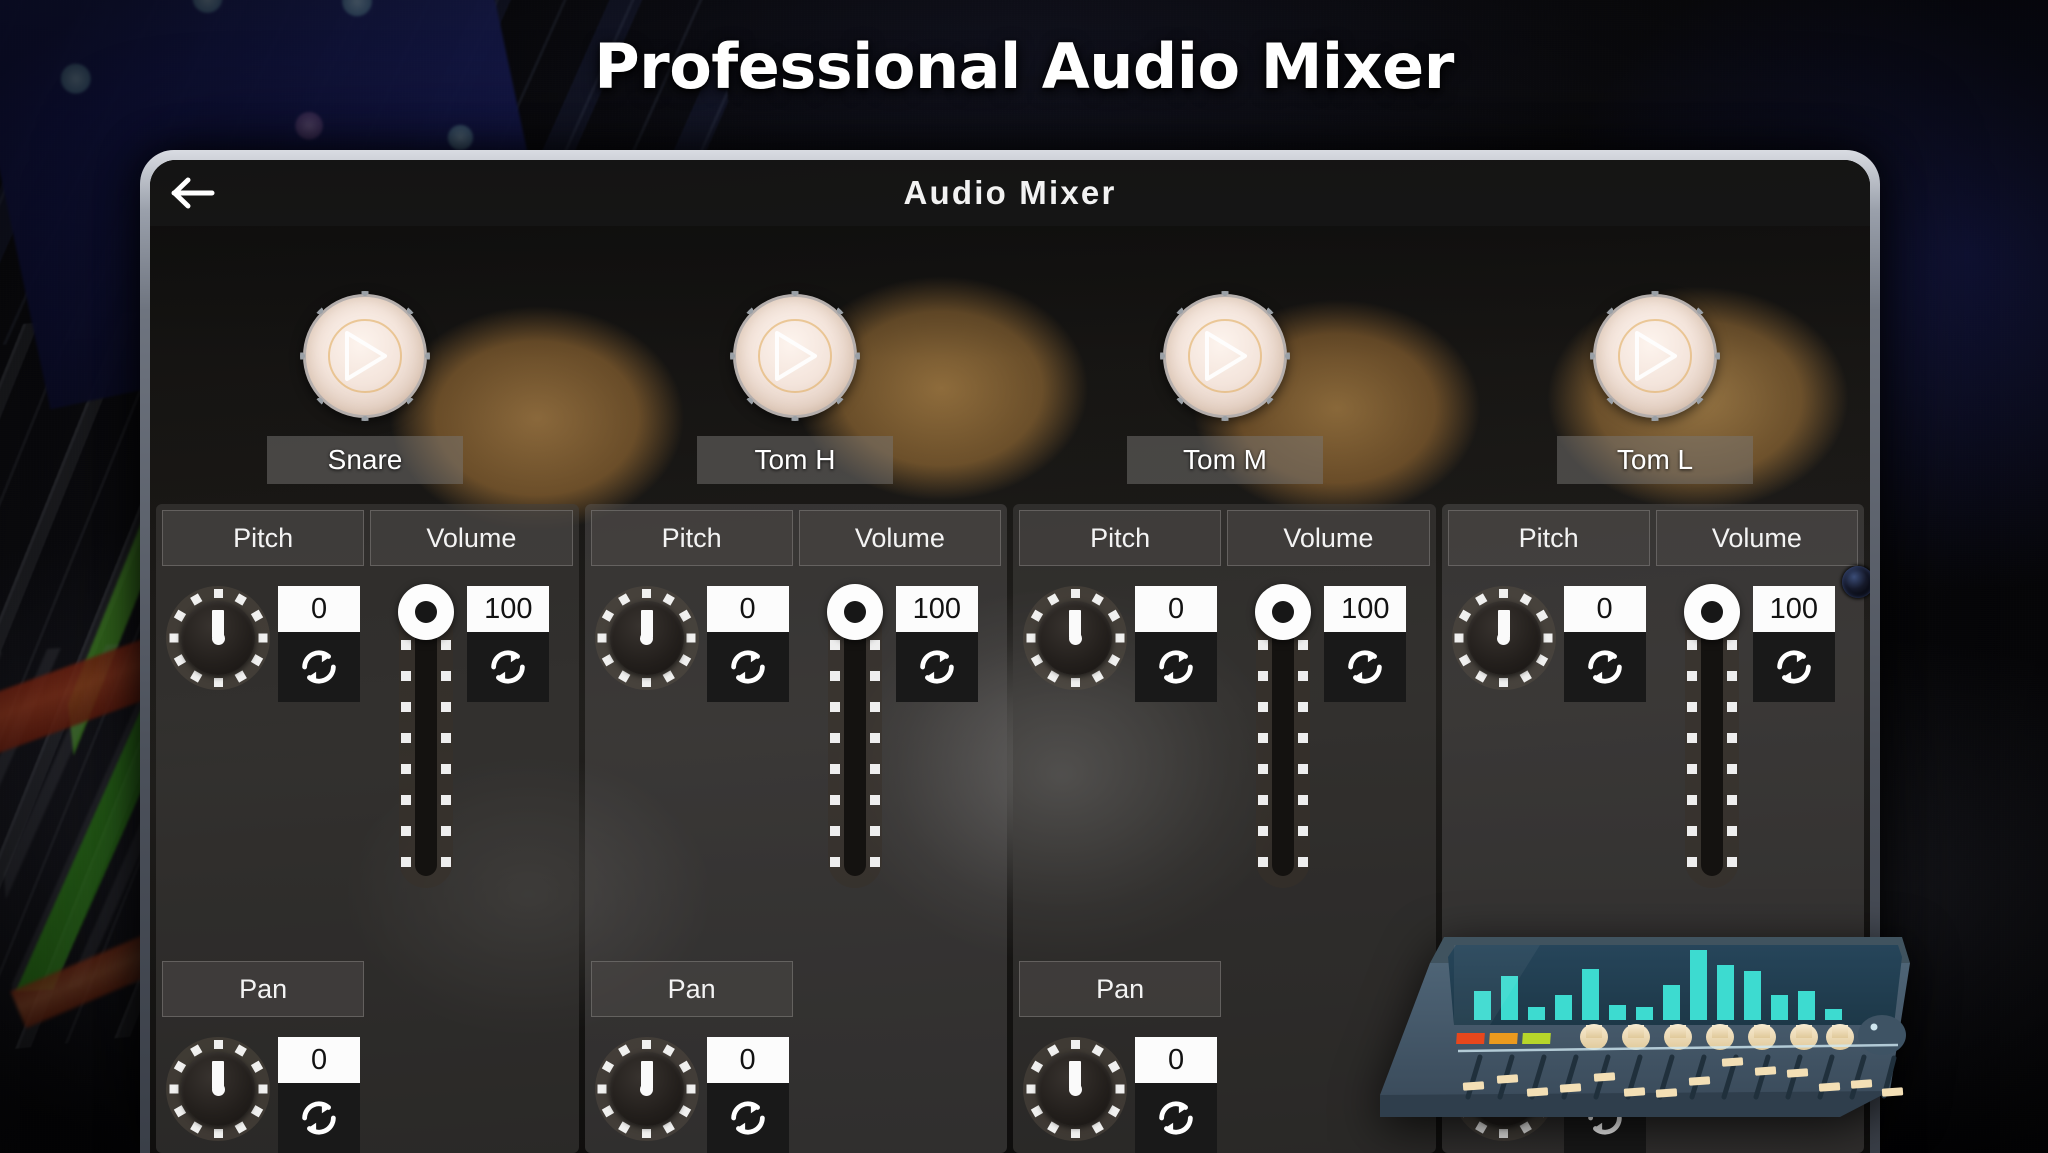 The width and height of the screenshot is (2048, 1153). I want to click on drum-pad-label-strip: Tom L, so click(1655, 460).